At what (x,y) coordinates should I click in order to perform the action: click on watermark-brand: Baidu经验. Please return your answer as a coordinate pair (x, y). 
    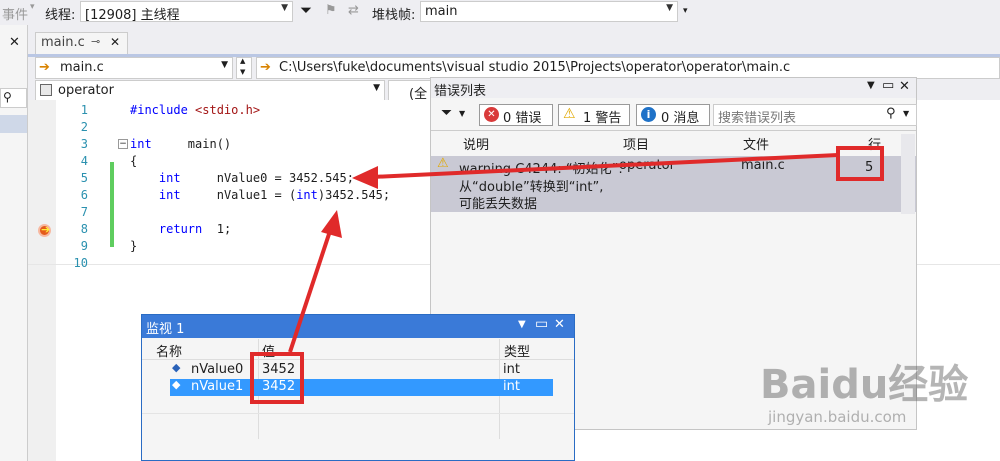
    Looking at the image, I should click on (864, 385).